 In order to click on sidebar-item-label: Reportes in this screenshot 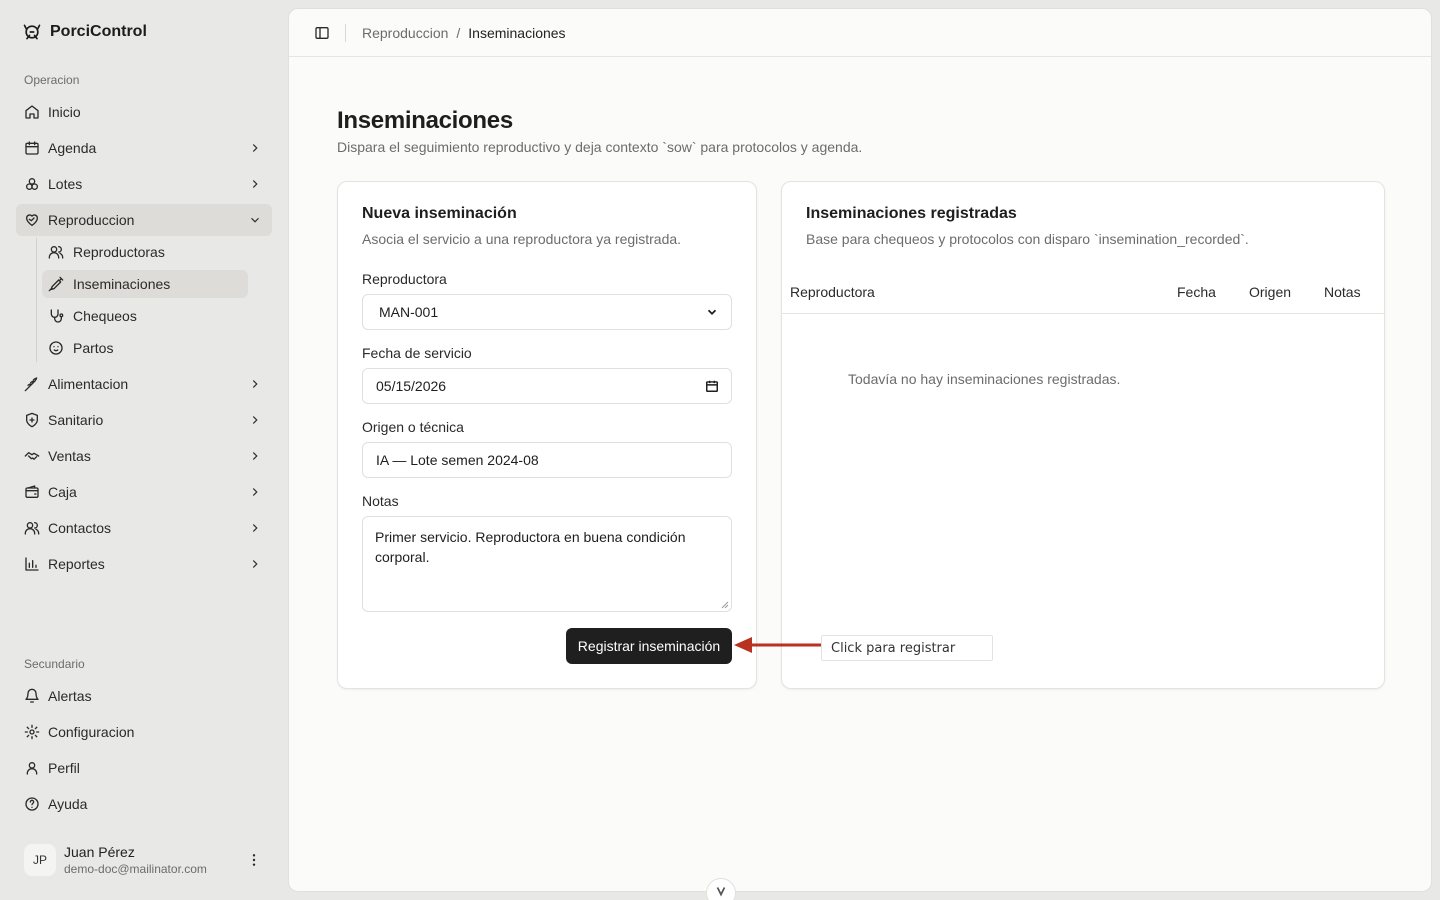, I will do `click(76, 564)`.